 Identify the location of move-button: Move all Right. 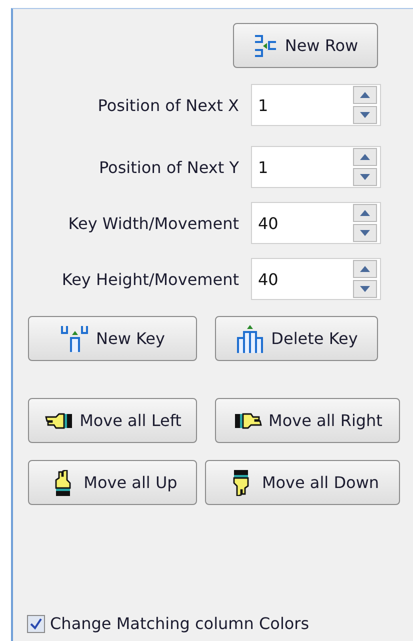
(307, 420).